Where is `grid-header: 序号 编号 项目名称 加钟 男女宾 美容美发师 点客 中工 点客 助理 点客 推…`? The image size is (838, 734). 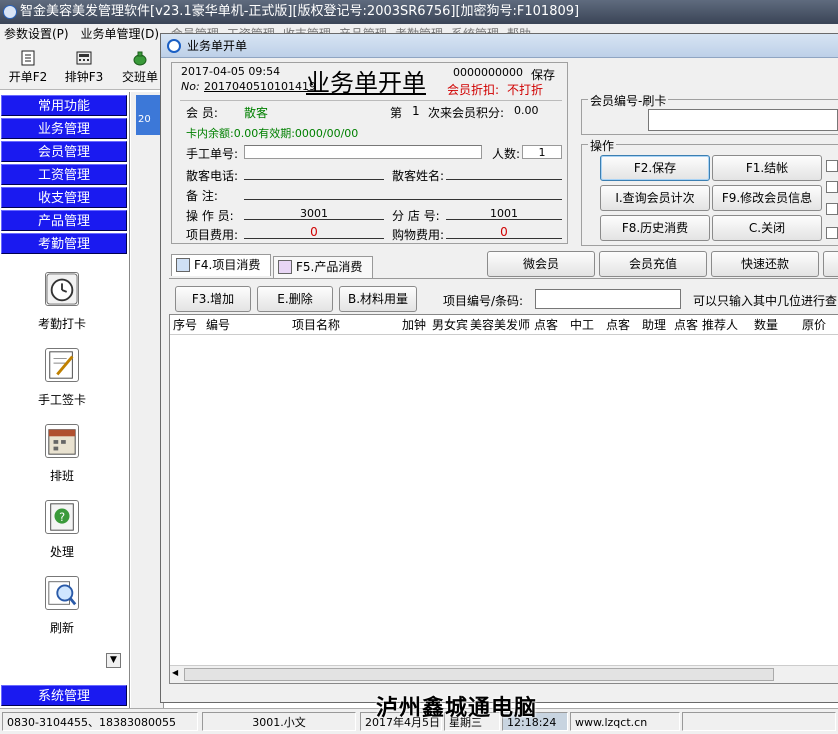
grid-header: 序号 编号 项目名称 加钟 男女宾 美容美发师 点客 中工 点客 助理 点客 推… is located at coordinates (504, 325).